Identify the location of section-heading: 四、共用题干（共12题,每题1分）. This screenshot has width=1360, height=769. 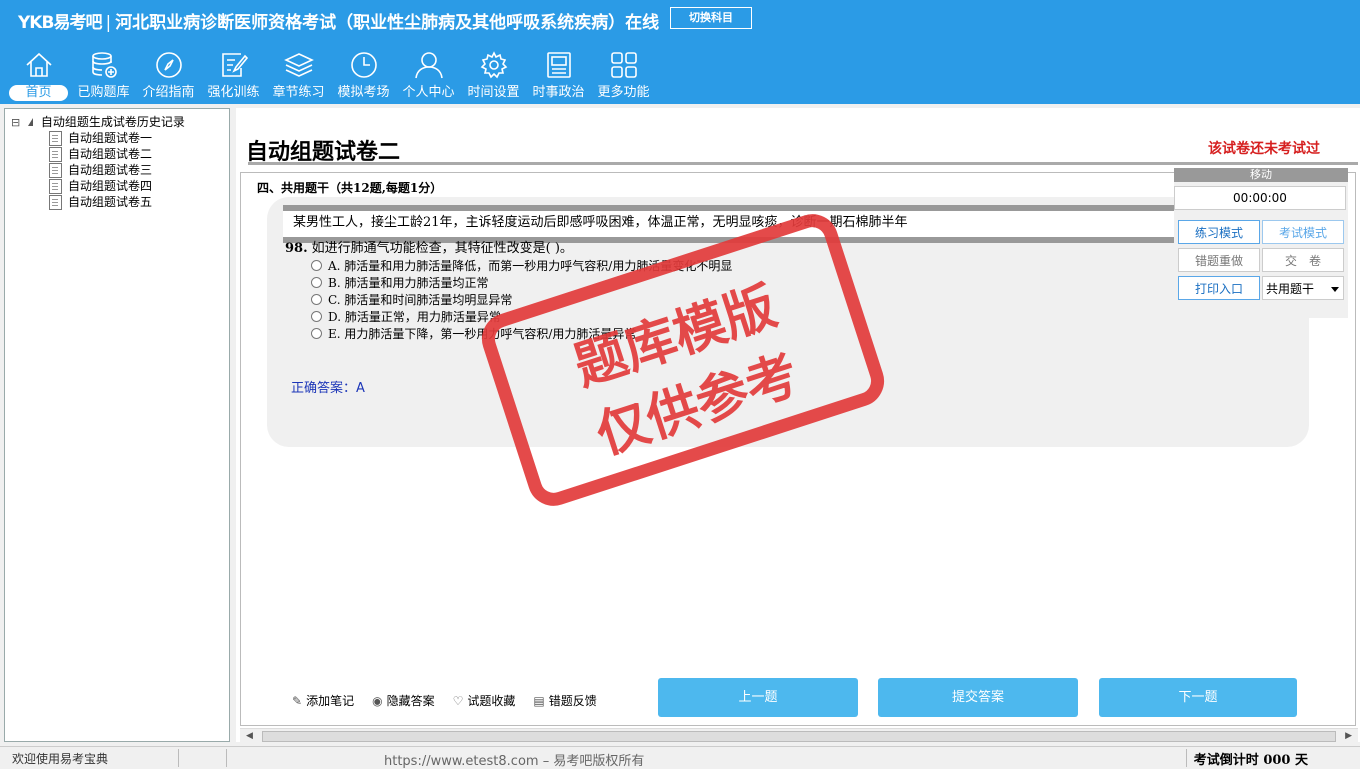
(350, 188).